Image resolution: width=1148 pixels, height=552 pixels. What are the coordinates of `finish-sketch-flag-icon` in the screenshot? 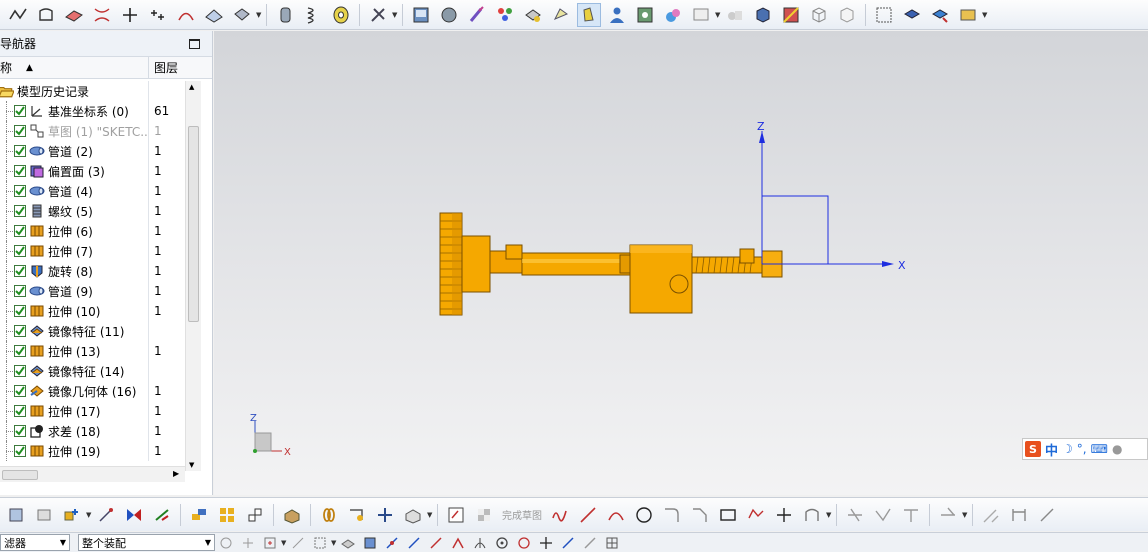 It's located at (484, 515).